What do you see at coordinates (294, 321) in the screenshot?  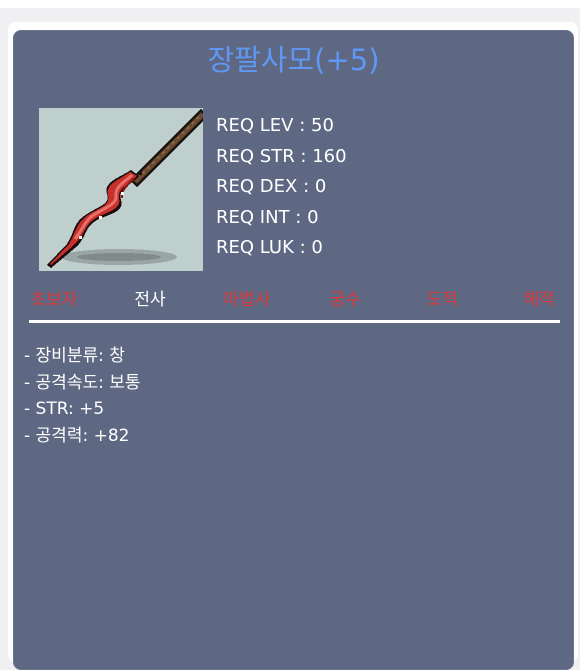 I see `divider` at bounding box center [294, 321].